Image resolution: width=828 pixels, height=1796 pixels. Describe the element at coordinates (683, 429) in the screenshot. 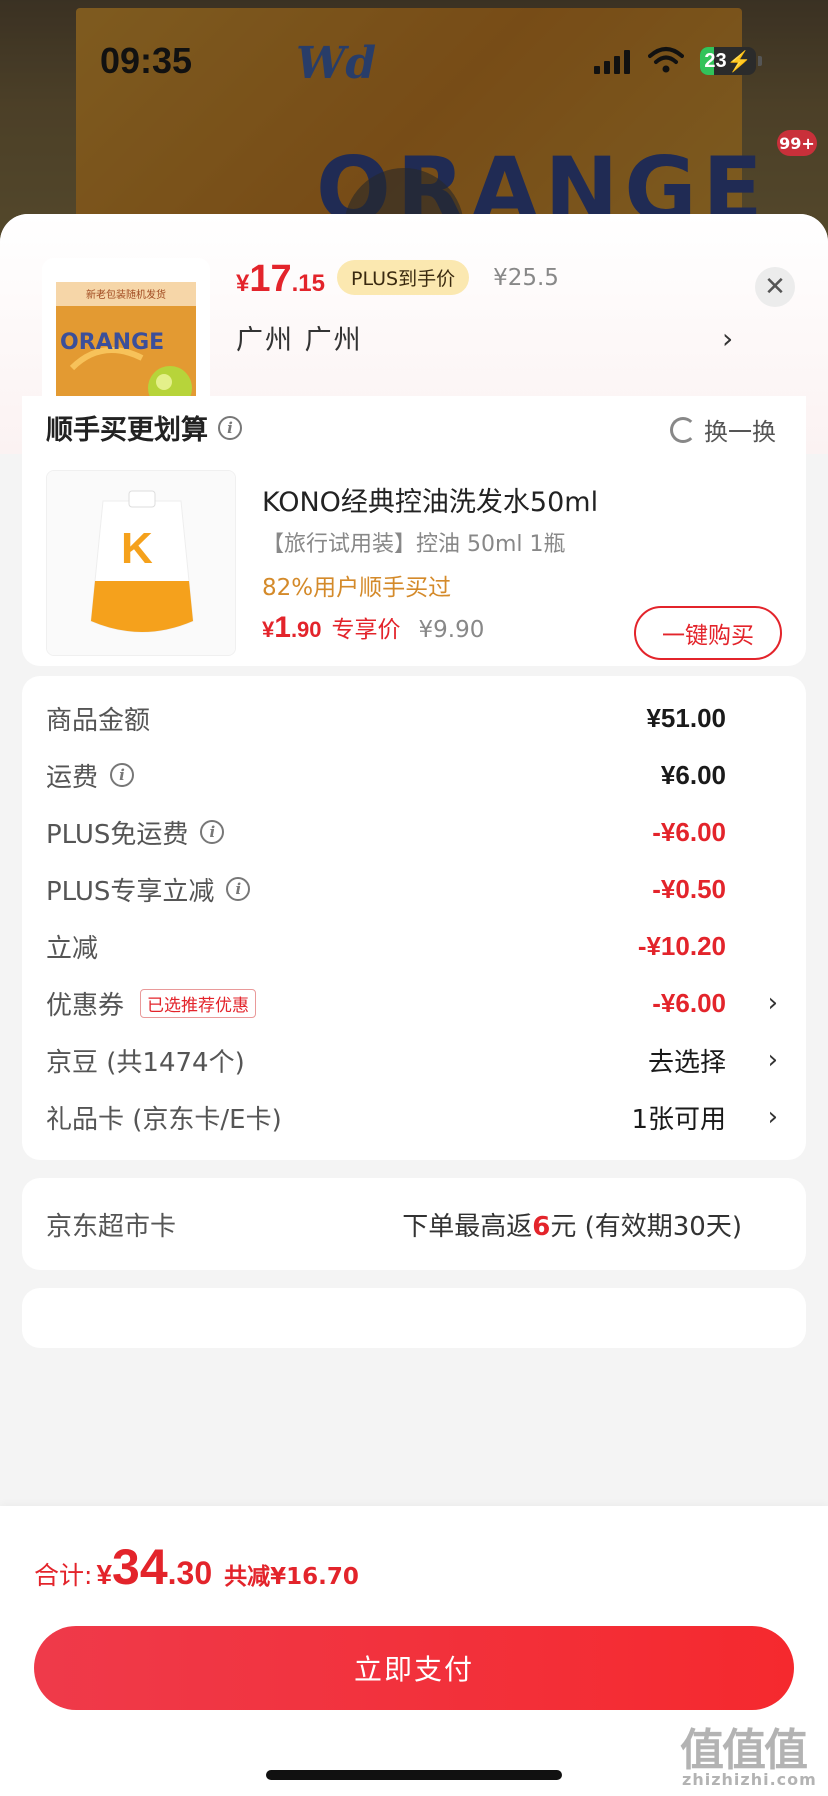

I see `refresh-icon` at that location.